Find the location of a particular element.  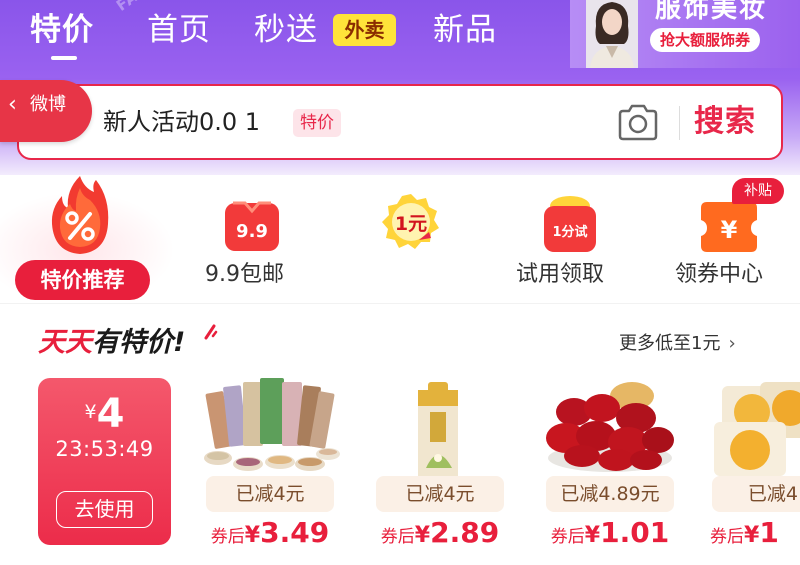

coupon-yen-icon: ¥ is located at coordinates (729, 227).